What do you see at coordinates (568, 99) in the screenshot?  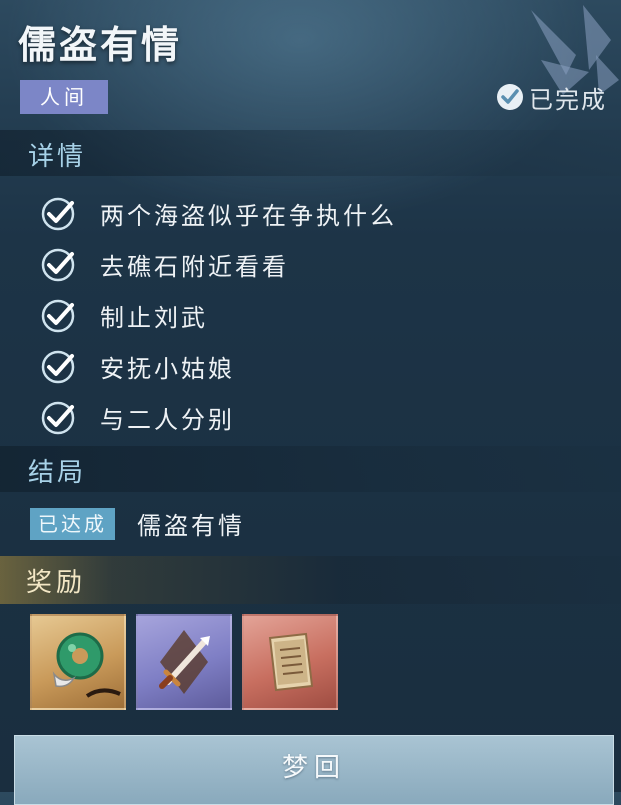 I see `status-label: 已完成` at bounding box center [568, 99].